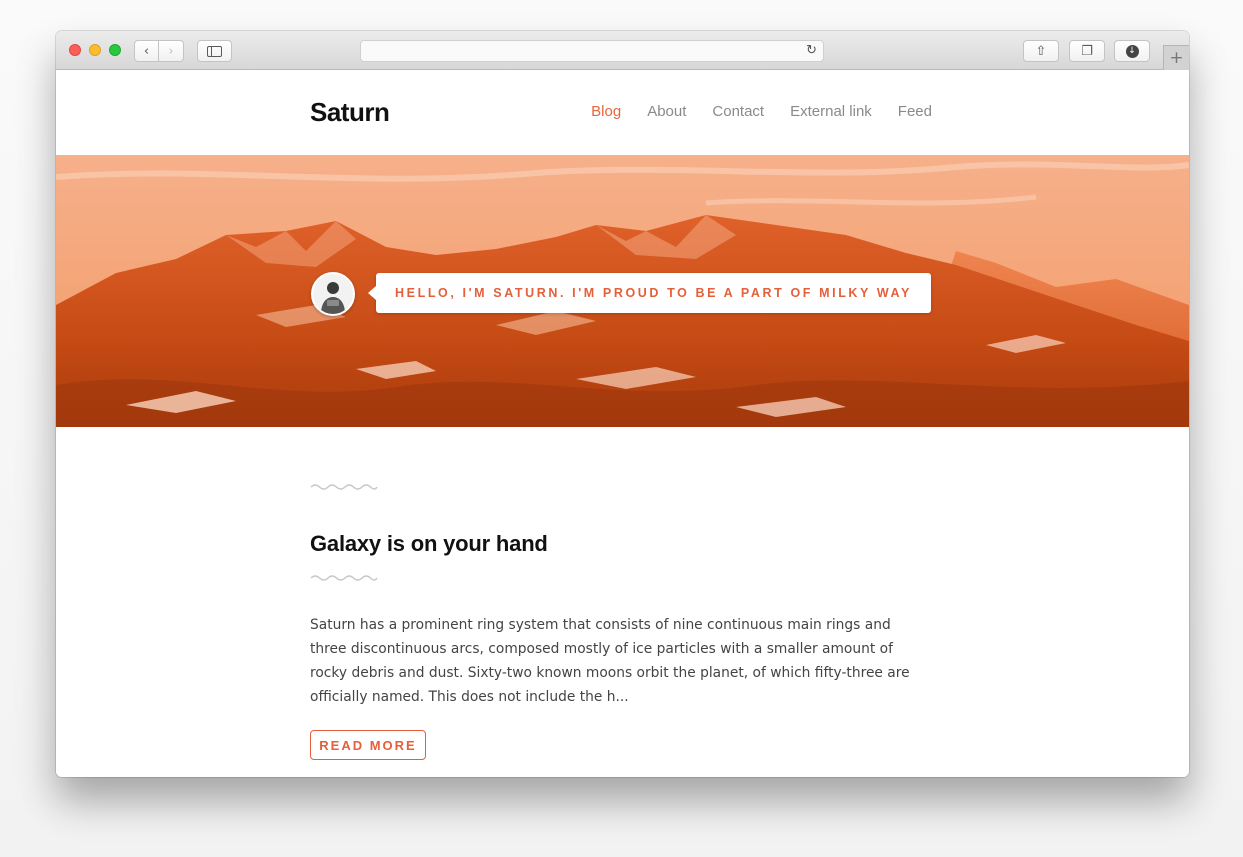  Describe the element at coordinates (344, 487) in the screenshot. I see `wave-divider-top` at that location.